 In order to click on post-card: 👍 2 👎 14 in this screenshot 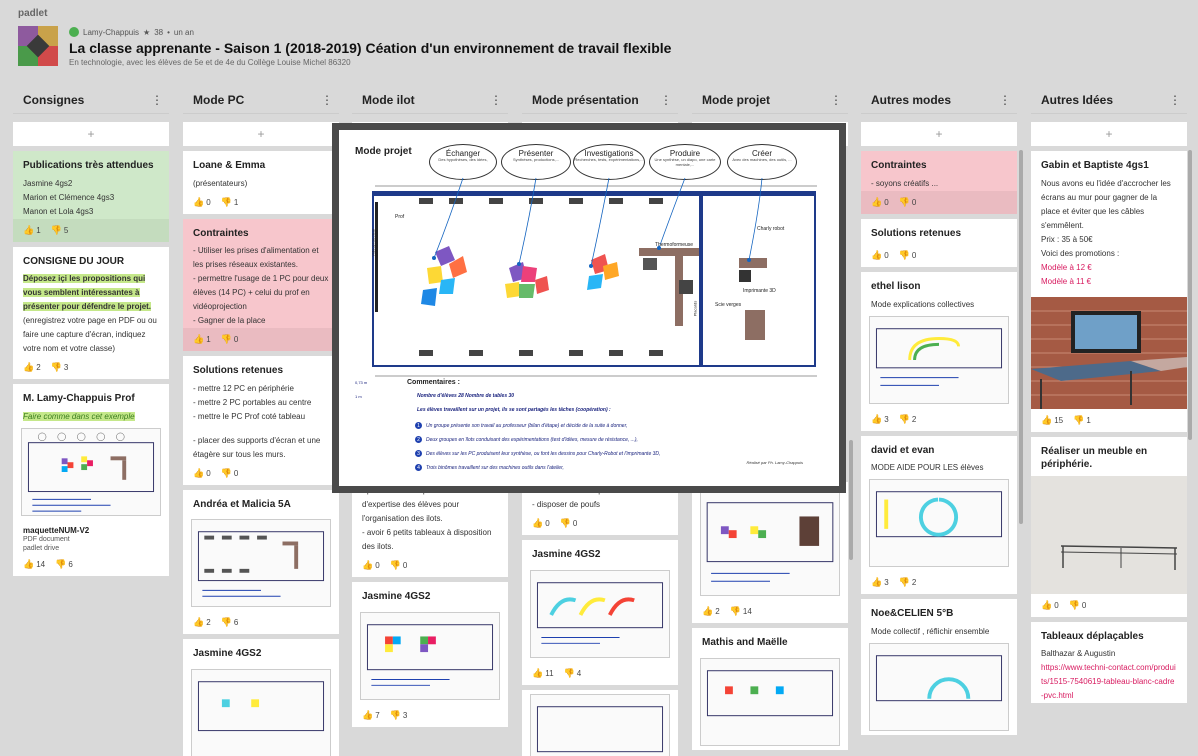, I will do `click(770, 552)`.